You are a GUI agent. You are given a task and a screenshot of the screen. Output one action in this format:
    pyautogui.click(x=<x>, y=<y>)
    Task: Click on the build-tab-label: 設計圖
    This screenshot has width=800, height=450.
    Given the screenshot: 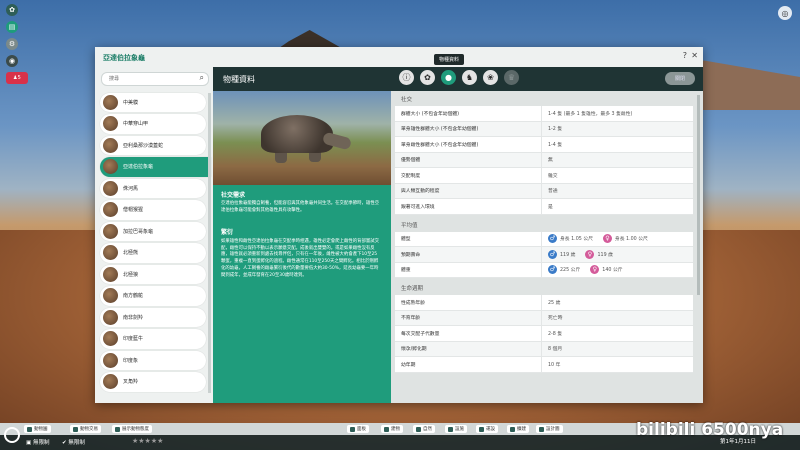 What is the action you would take?
    pyautogui.click(x=553, y=429)
    